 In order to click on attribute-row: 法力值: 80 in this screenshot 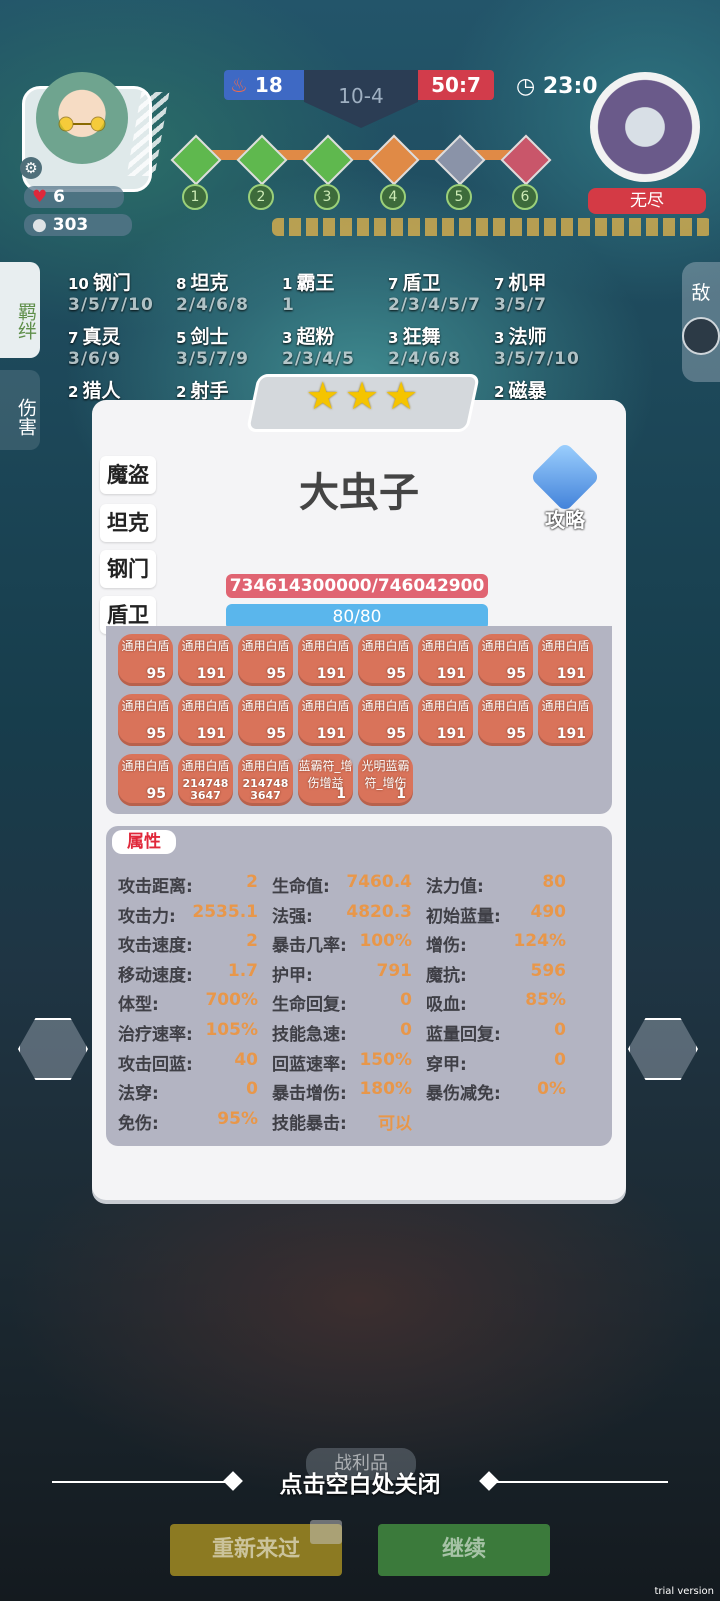, I will do `click(501, 884)`.